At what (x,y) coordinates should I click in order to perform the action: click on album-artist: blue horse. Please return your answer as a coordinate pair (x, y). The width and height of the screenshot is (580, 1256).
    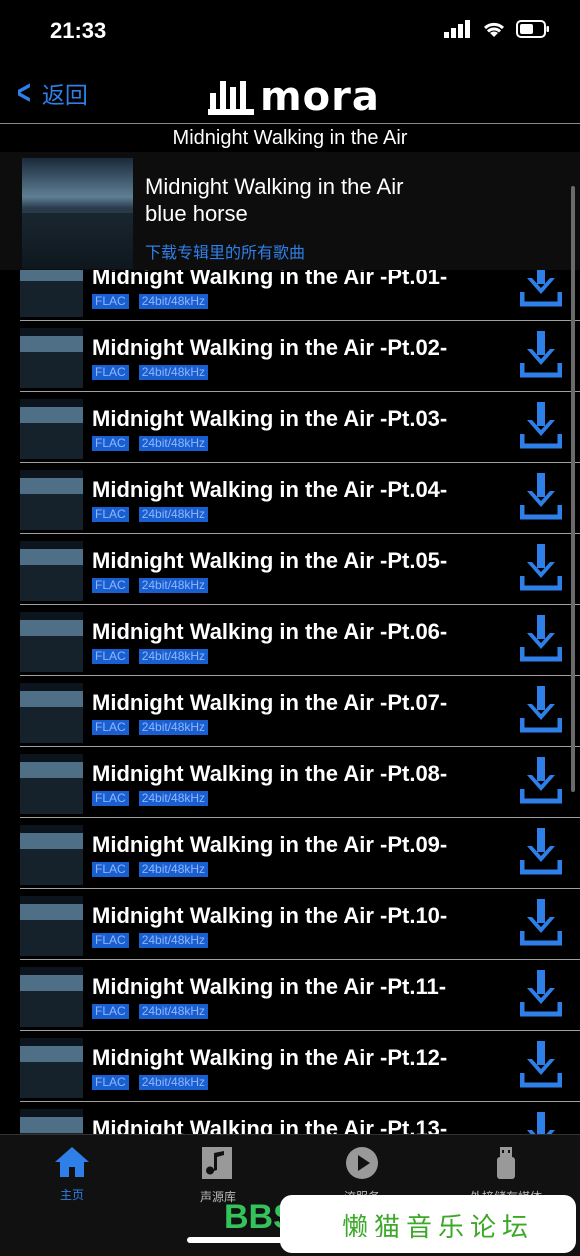
    Looking at the image, I should click on (196, 213).